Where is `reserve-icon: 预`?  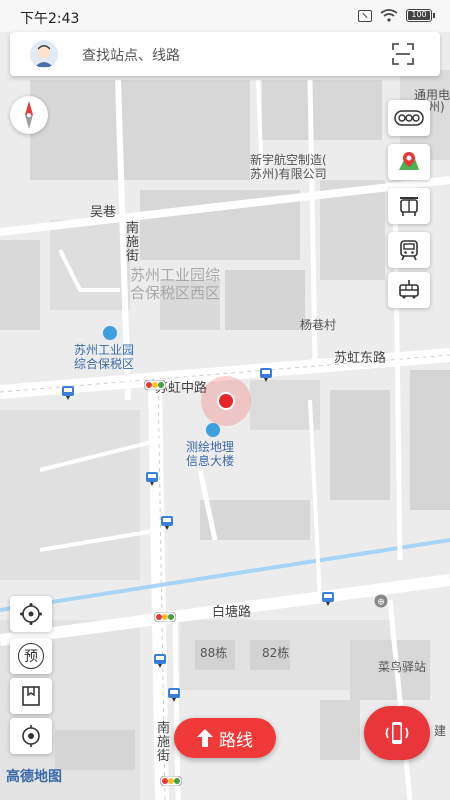 reserve-icon: 预 is located at coordinates (31, 656).